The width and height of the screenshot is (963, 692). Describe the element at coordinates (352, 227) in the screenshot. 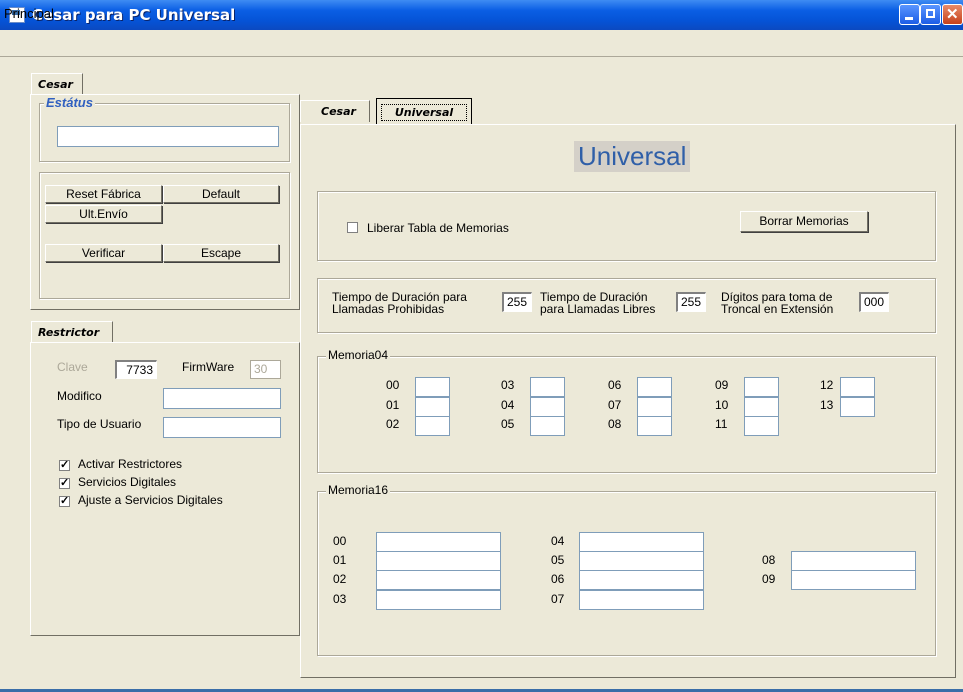

I see `liberar-checkbox` at that location.